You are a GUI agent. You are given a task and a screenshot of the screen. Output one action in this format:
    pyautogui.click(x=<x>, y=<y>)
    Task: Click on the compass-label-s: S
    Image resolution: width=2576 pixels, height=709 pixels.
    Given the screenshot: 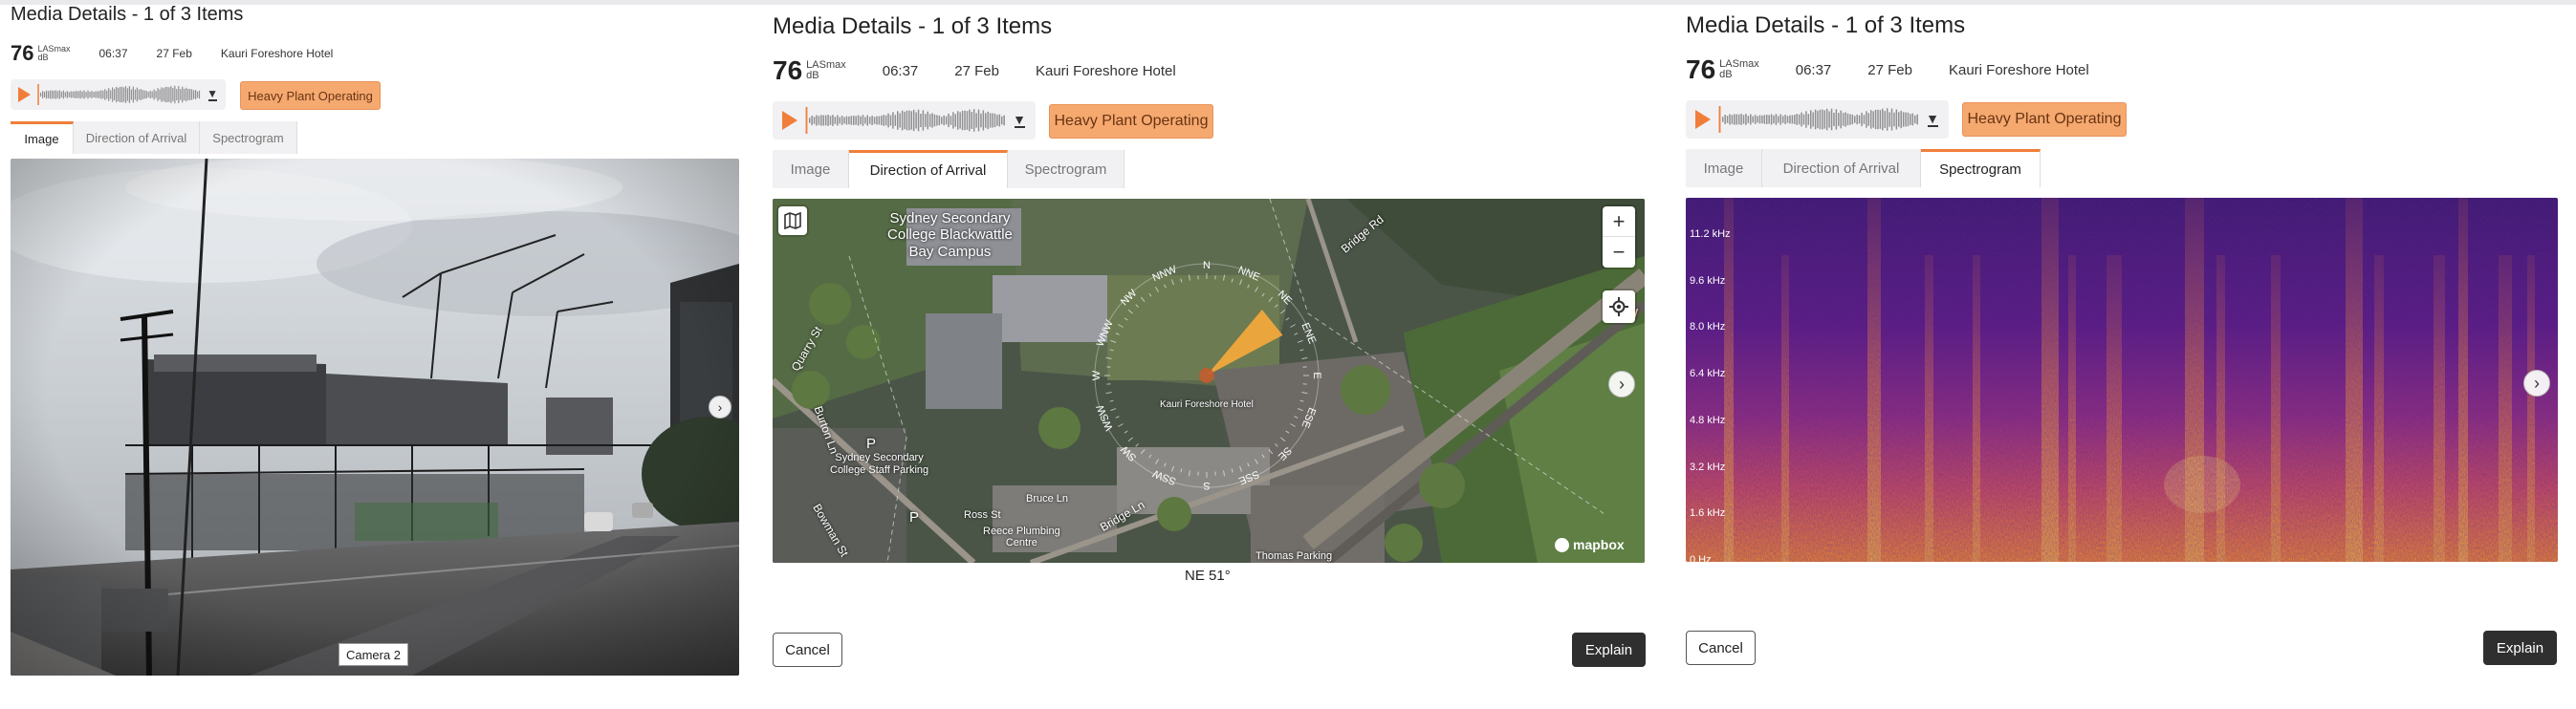 What is the action you would take?
    pyautogui.click(x=1206, y=485)
    